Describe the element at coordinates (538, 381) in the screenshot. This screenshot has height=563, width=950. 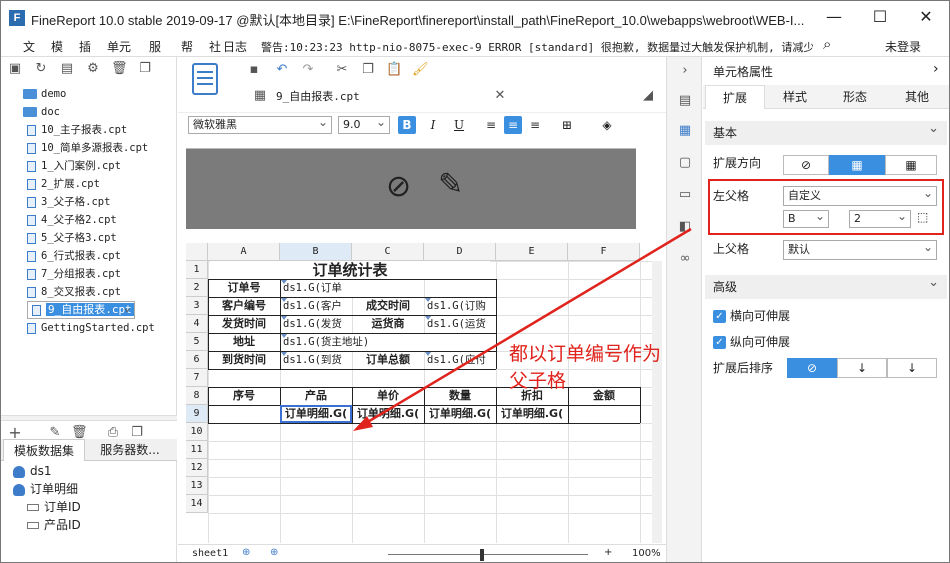
I see `annotation-text-2: 父子格` at that location.